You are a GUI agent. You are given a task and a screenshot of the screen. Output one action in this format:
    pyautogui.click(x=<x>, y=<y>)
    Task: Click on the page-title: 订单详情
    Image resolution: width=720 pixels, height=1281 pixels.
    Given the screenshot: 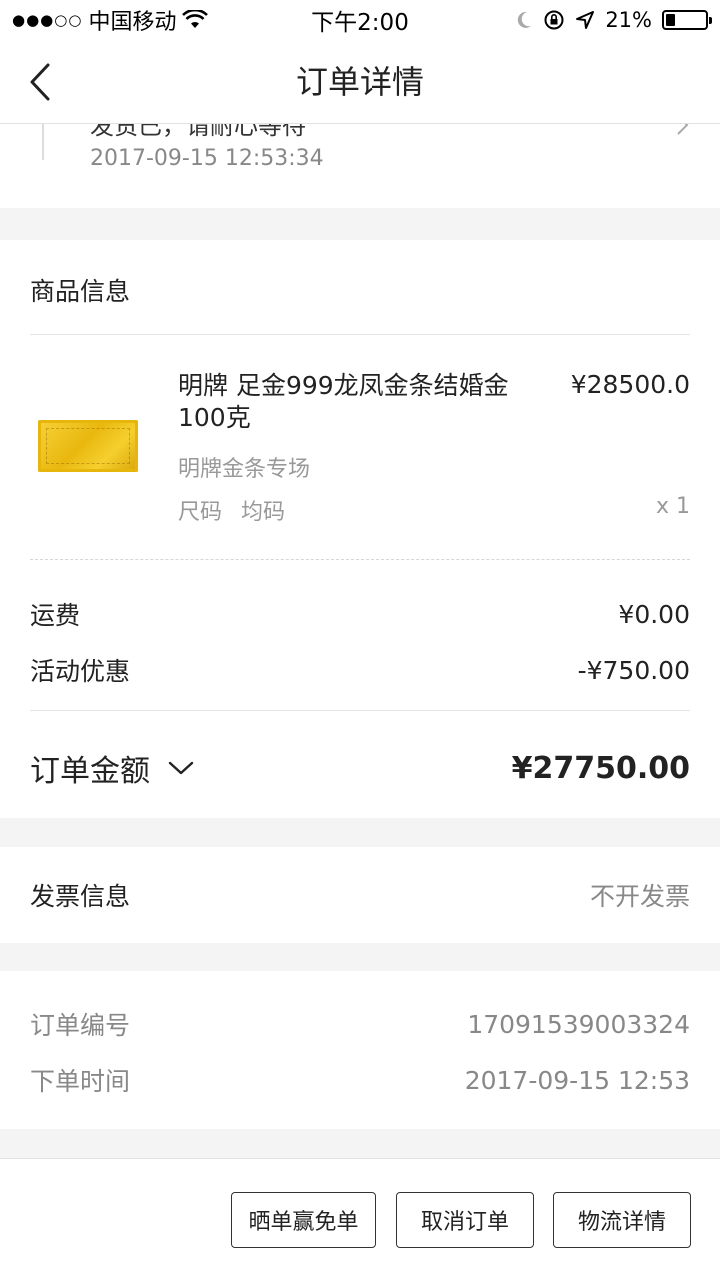 What is the action you would take?
    pyautogui.click(x=359, y=82)
    